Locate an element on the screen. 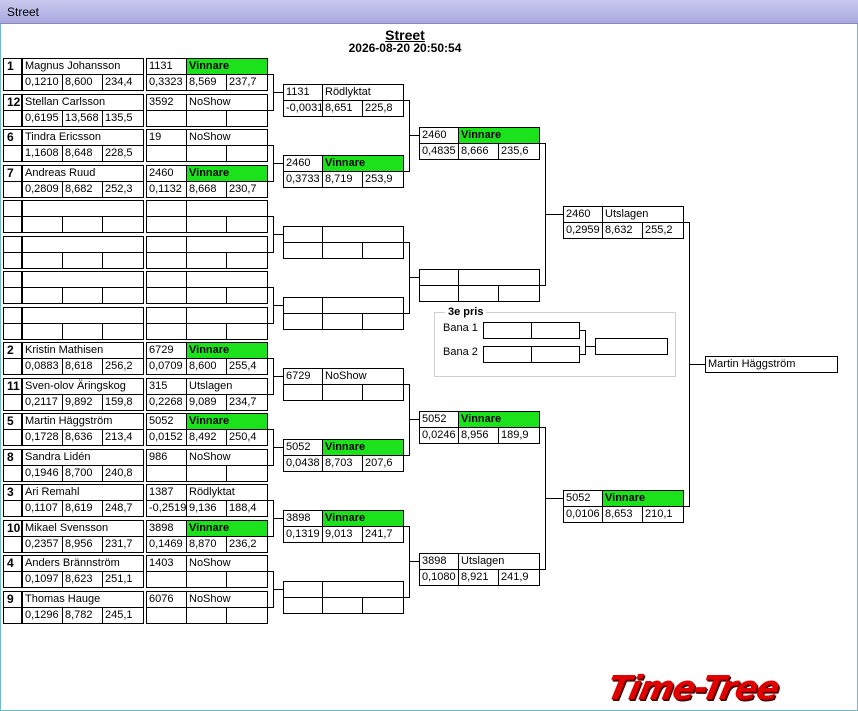 The height and width of the screenshot is (711, 858). racer-elapsed-time: 8,618 is located at coordinates (82, 366).